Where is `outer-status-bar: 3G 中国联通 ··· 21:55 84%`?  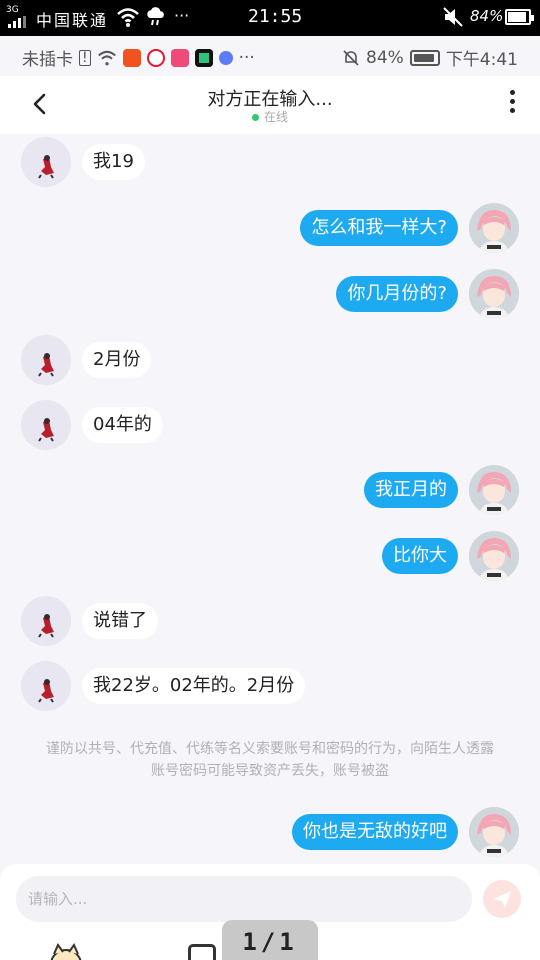
outer-status-bar: 3G 中国联通 ··· 21:55 84% is located at coordinates (270, 18).